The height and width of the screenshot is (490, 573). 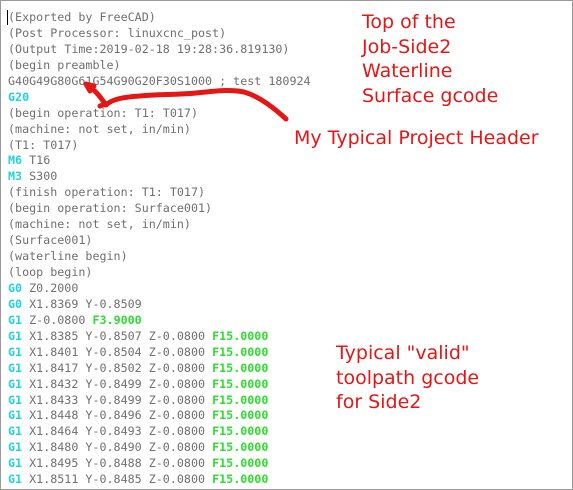 What do you see at coordinates (117, 447) in the screenshot?
I see `gcode-arguments: X1.8480 Y-0.8490 Z-0.0800` at bounding box center [117, 447].